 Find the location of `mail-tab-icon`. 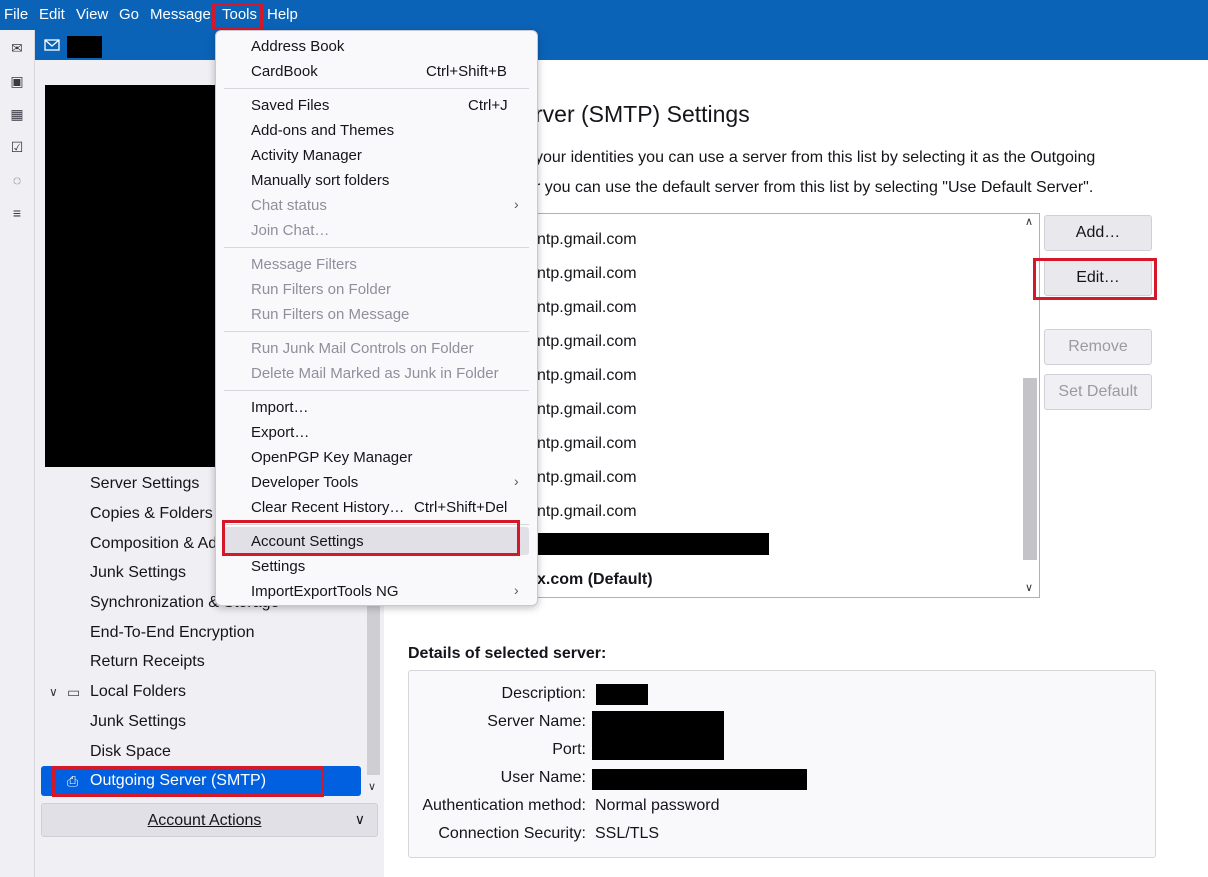

mail-tab-icon is located at coordinates (53, 46).